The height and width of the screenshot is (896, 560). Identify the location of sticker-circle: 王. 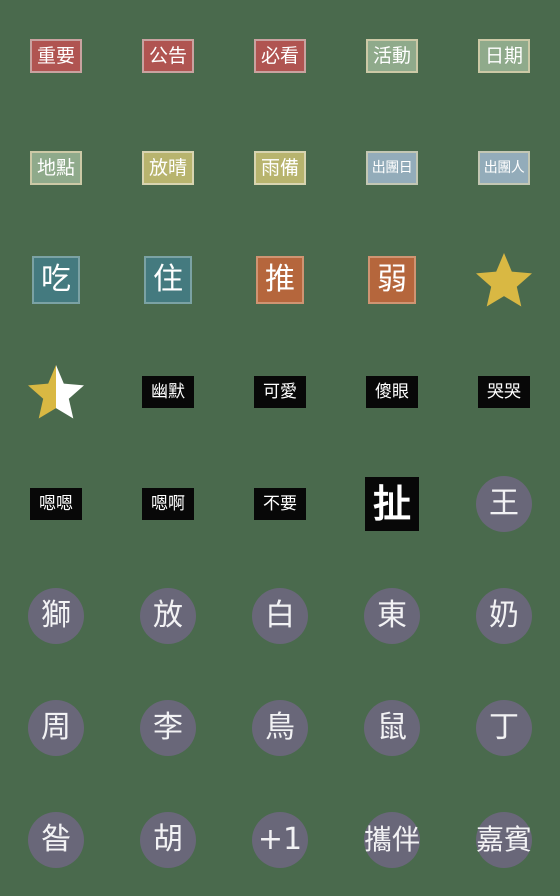
(504, 504).